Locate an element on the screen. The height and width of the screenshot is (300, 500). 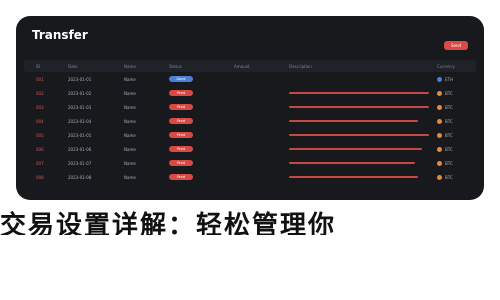
currency-label: ETH is located at coordinates (449, 79).